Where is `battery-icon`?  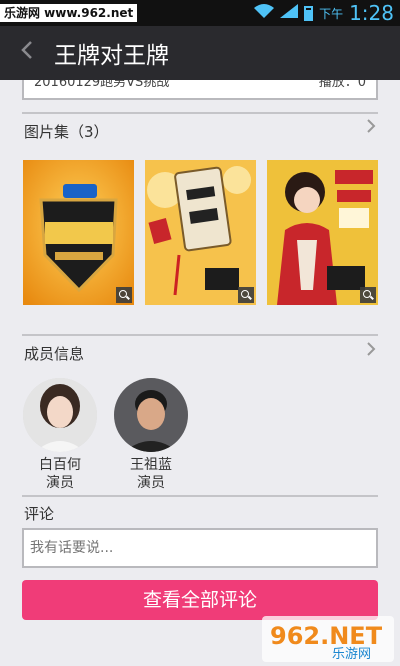 battery-icon is located at coordinates (309, 13).